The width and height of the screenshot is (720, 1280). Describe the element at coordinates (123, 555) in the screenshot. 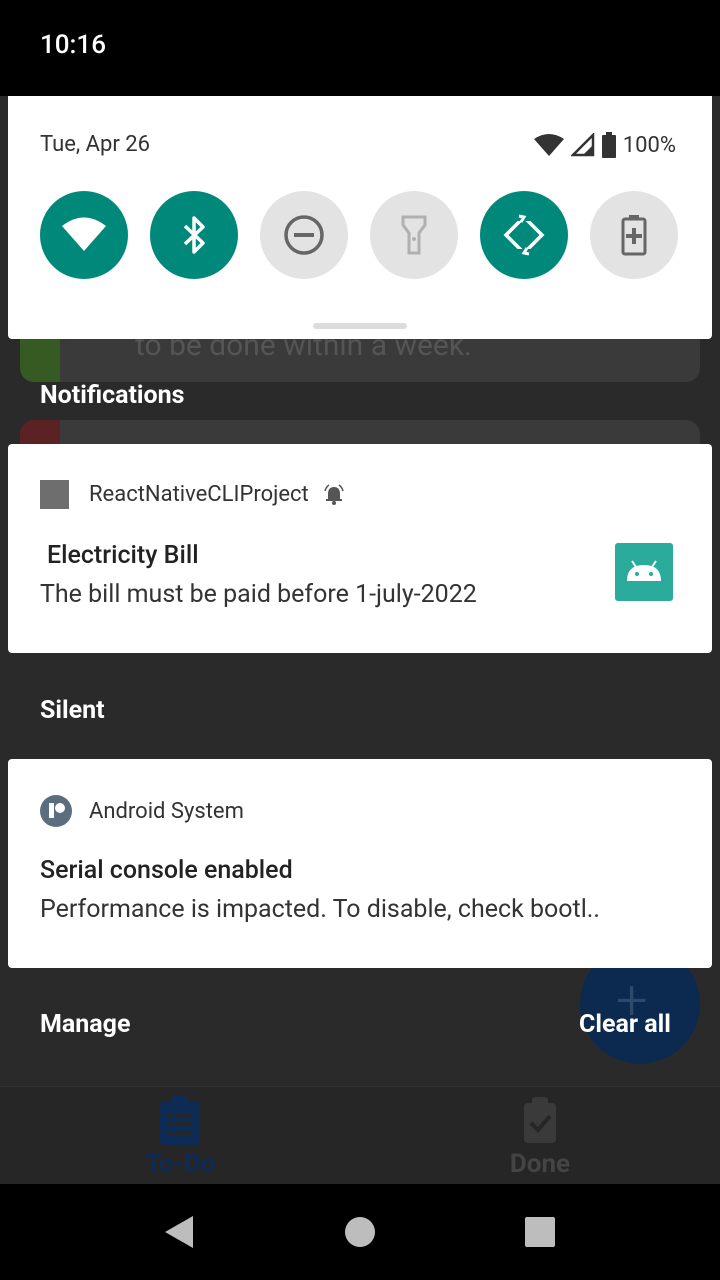

I see `notification-title: Electricity Bill` at that location.